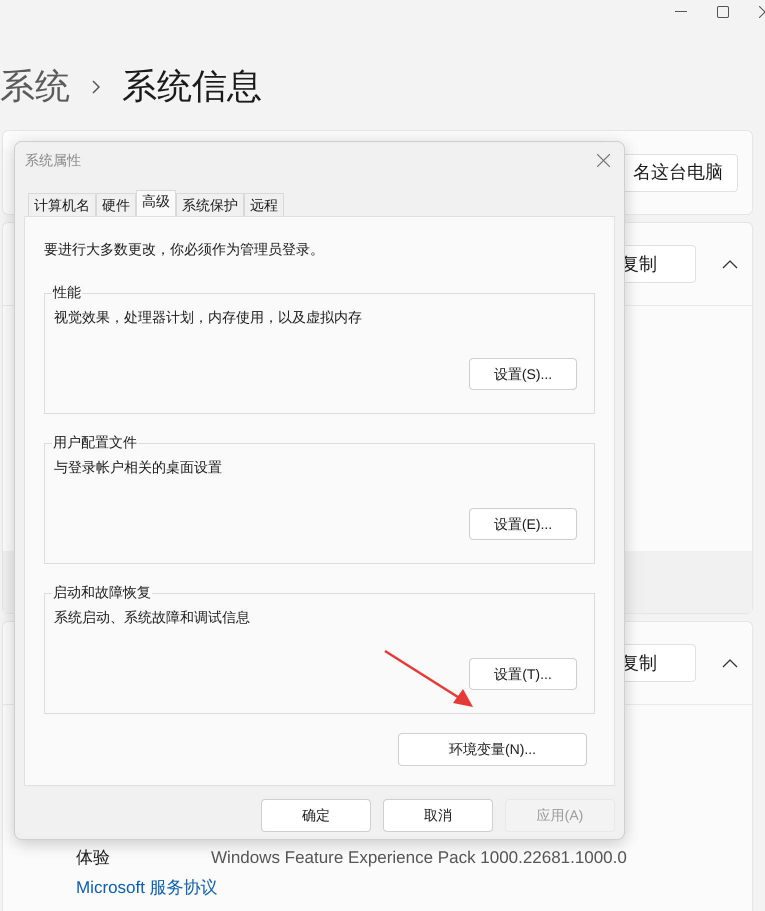  I want to click on minimize-icon, so click(681, 12).